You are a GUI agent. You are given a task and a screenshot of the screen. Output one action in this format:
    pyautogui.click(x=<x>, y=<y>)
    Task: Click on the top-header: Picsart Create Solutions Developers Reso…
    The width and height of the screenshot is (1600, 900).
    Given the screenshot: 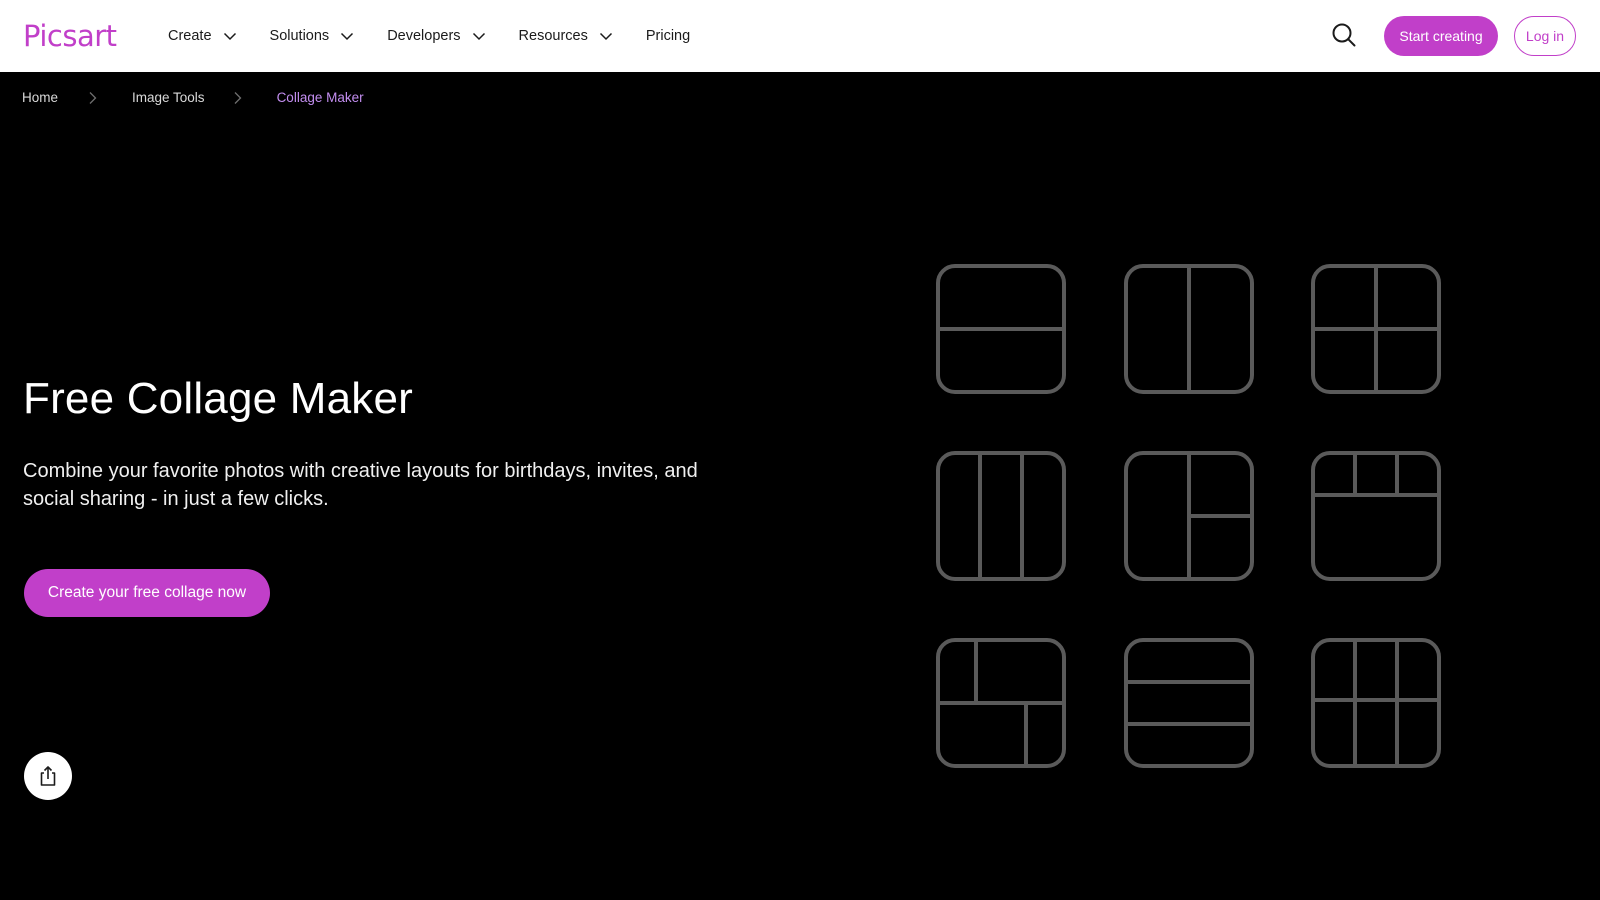 What is the action you would take?
    pyautogui.click(x=800, y=36)
    